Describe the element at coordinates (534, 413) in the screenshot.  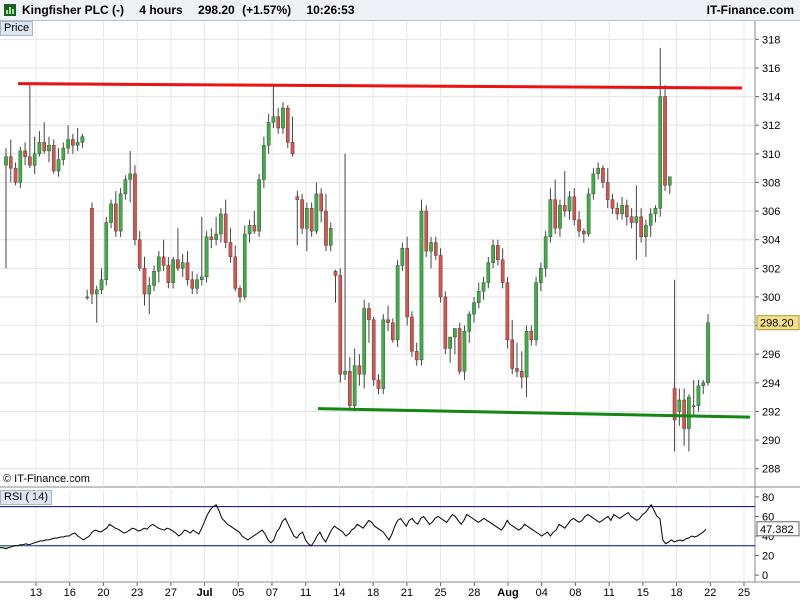
I see `support-trendline` at that location.